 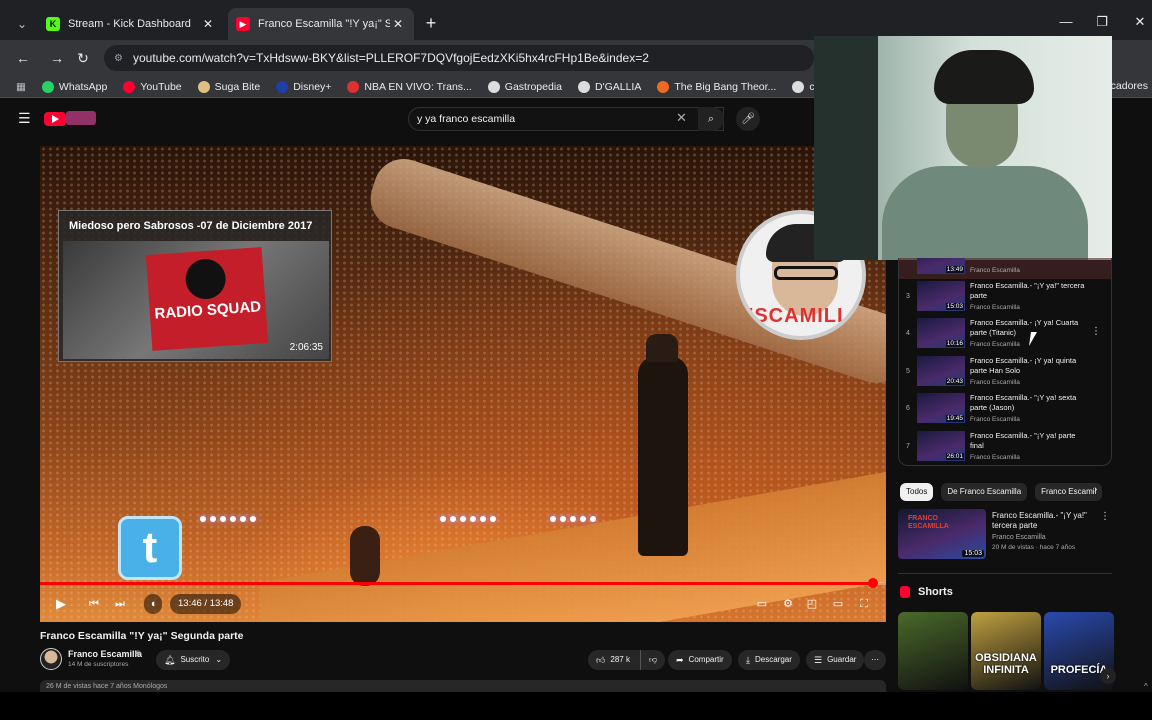 What do you see at coordinates (468, 520) in the screenshot?
I see `stage-lights` at bounding box center [468, 520].